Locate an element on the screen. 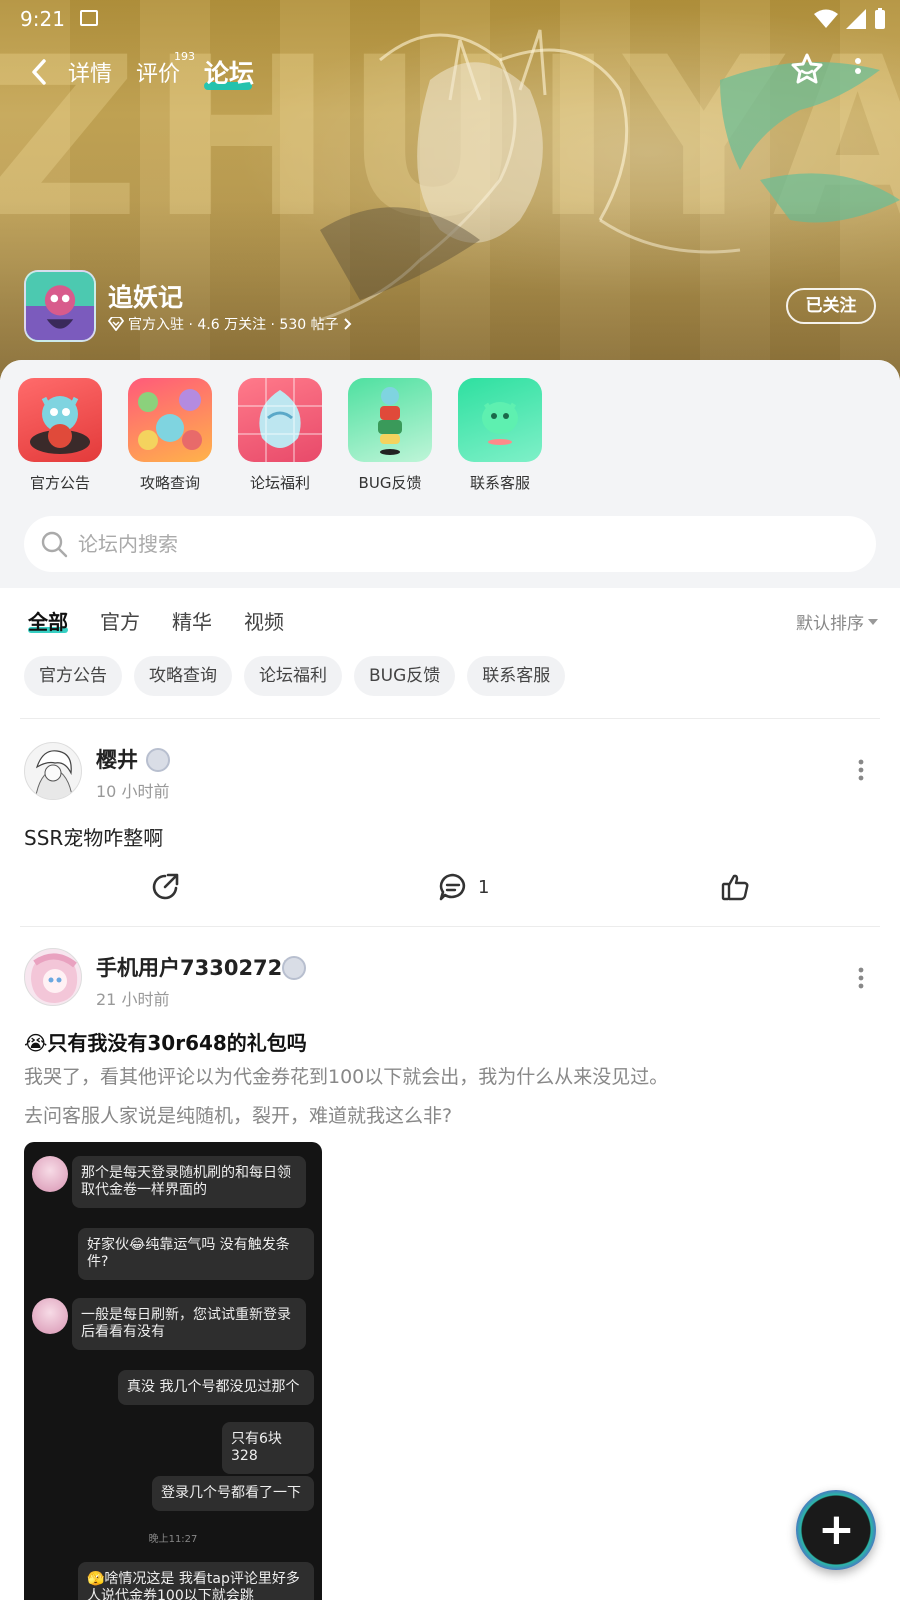 The image size is (900, 1600). post-title: 😭只有我没有30r648的礼包吗 is located at coordinates (165, 1041).